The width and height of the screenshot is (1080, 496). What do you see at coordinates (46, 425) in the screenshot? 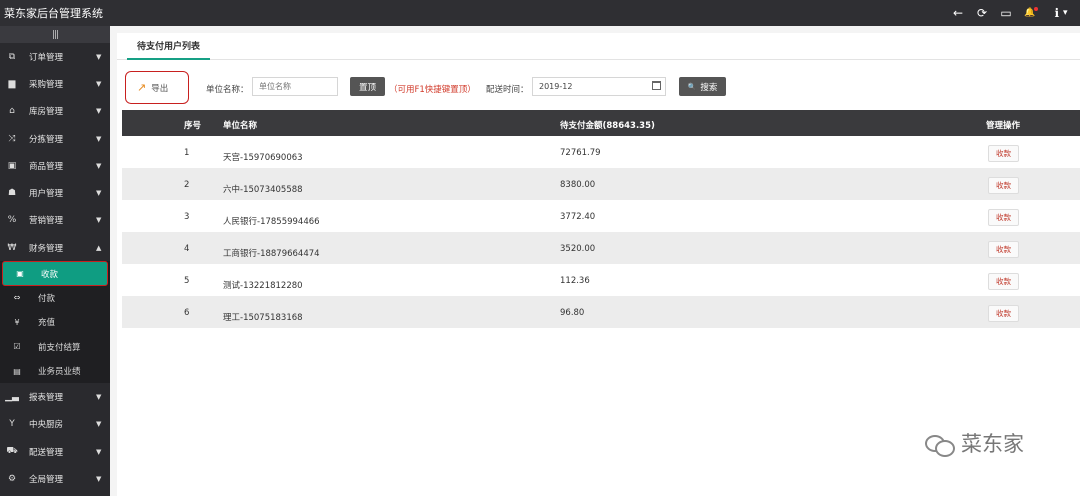
I see `sidebar-item-label: 中央厨房` at bounding box center [46, 425].